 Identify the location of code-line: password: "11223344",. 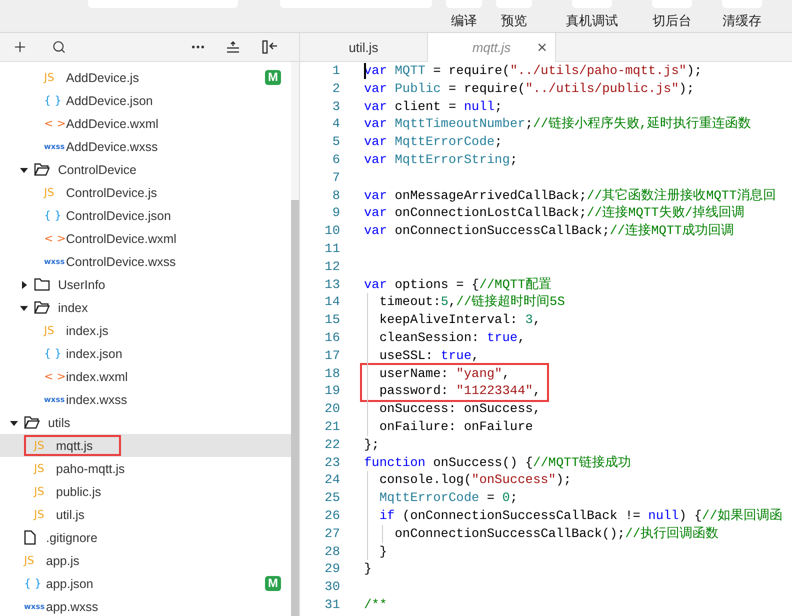
(452, 391).